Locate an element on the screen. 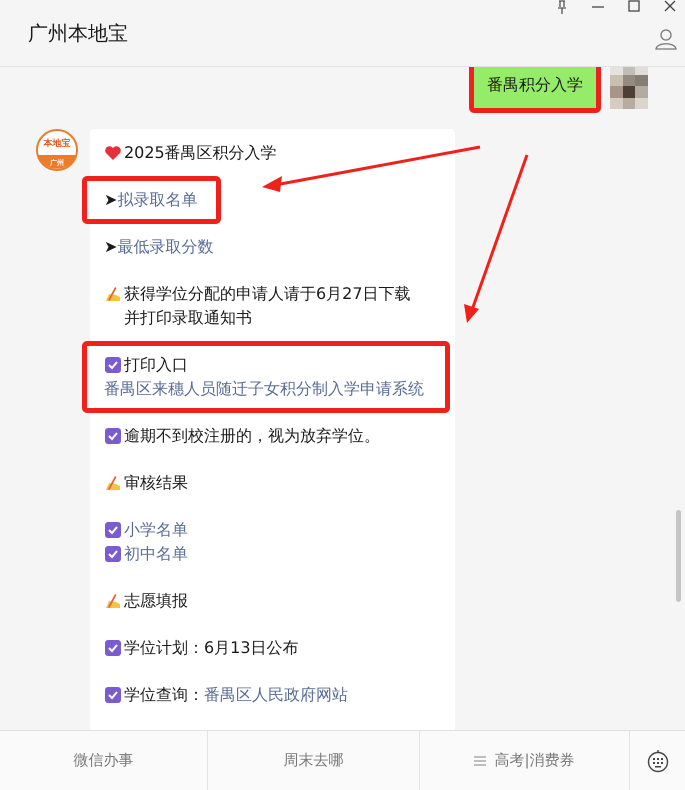 This screenshot has height=790, width=685. profile-icon is located at coordinates (666, 39).